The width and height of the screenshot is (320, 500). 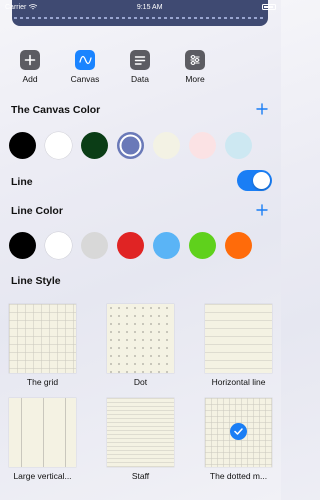 I want to click on toolbar: Add Canvas Data More, so click(x=140, y=69).